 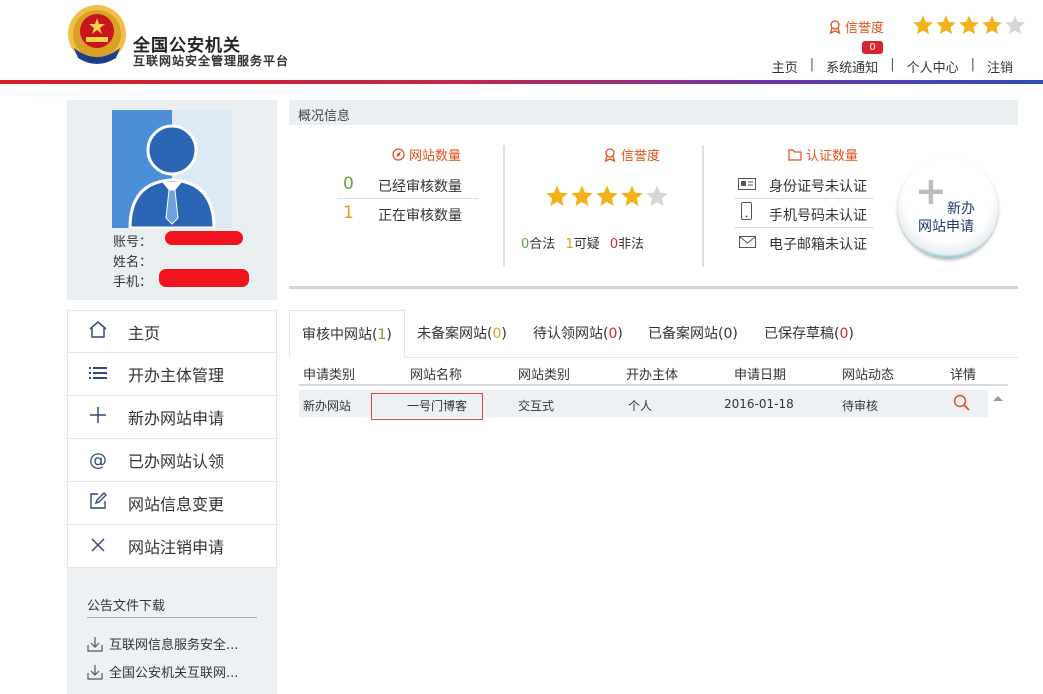 I want to click on header-divider, so click(x=521, y=82).